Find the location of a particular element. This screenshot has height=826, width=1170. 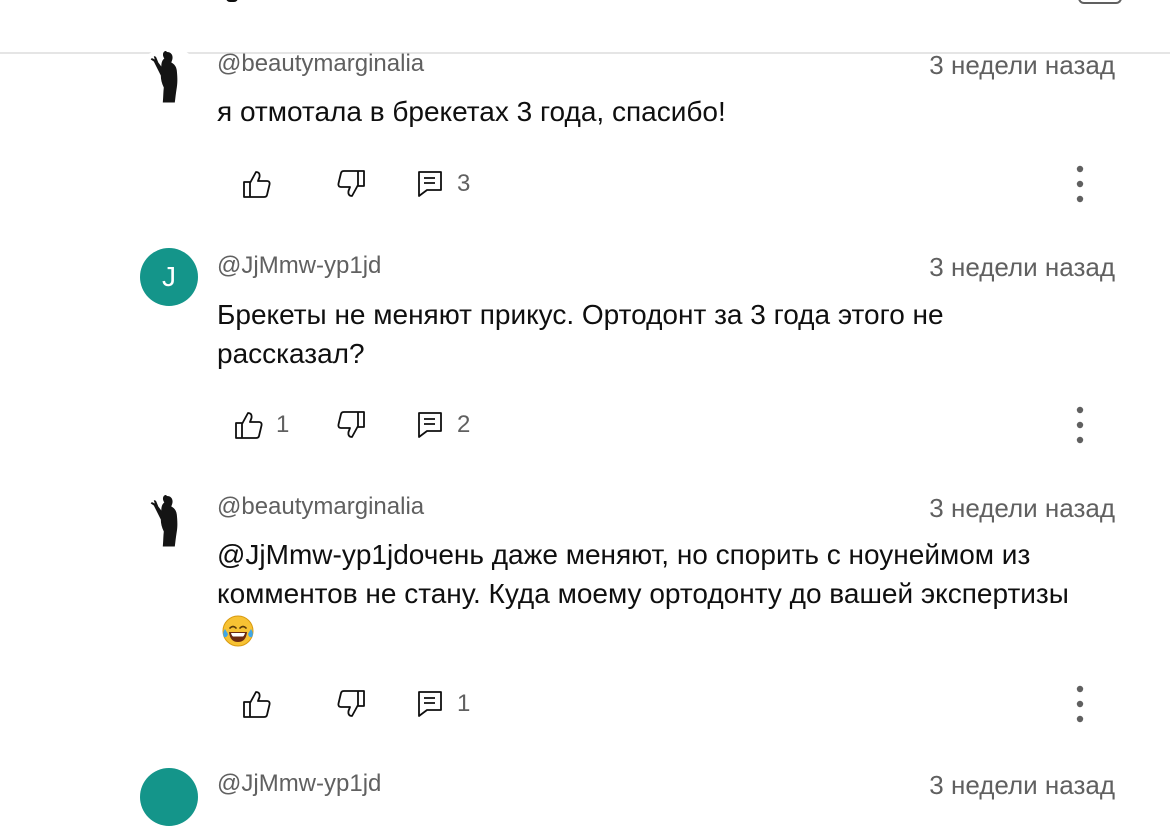

reply-button: 3 is located at coordinates (441, 184).